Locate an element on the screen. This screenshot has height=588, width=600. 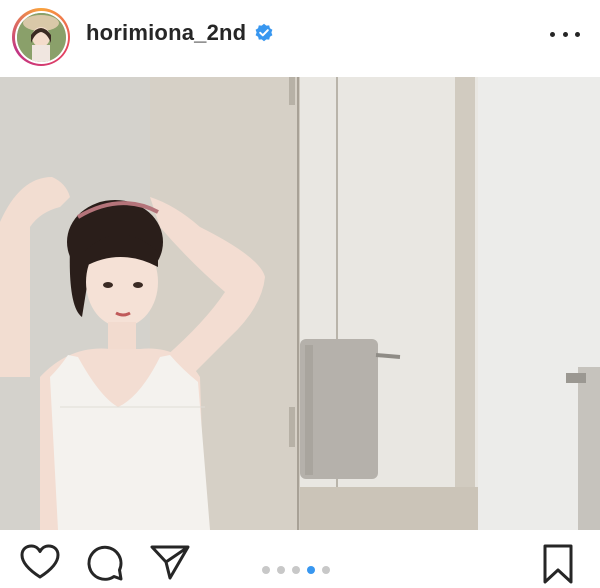
comment-icon is located at coordinates (105, 563).